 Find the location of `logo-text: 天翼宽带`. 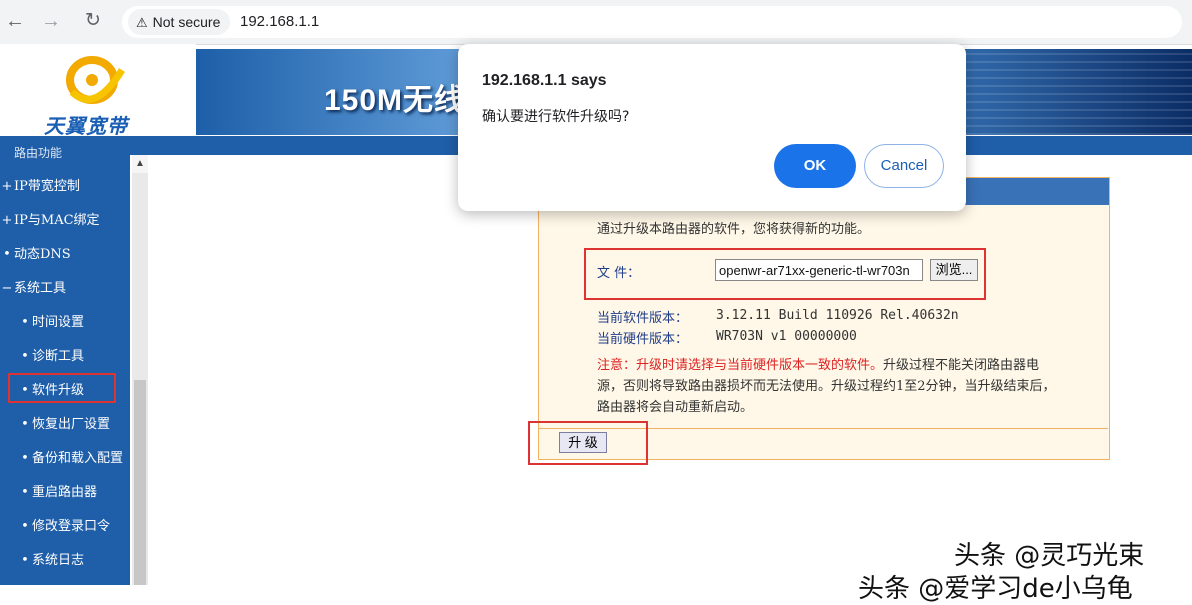

logo-text: 天翼宽带 is located at coordinates (86, 127).